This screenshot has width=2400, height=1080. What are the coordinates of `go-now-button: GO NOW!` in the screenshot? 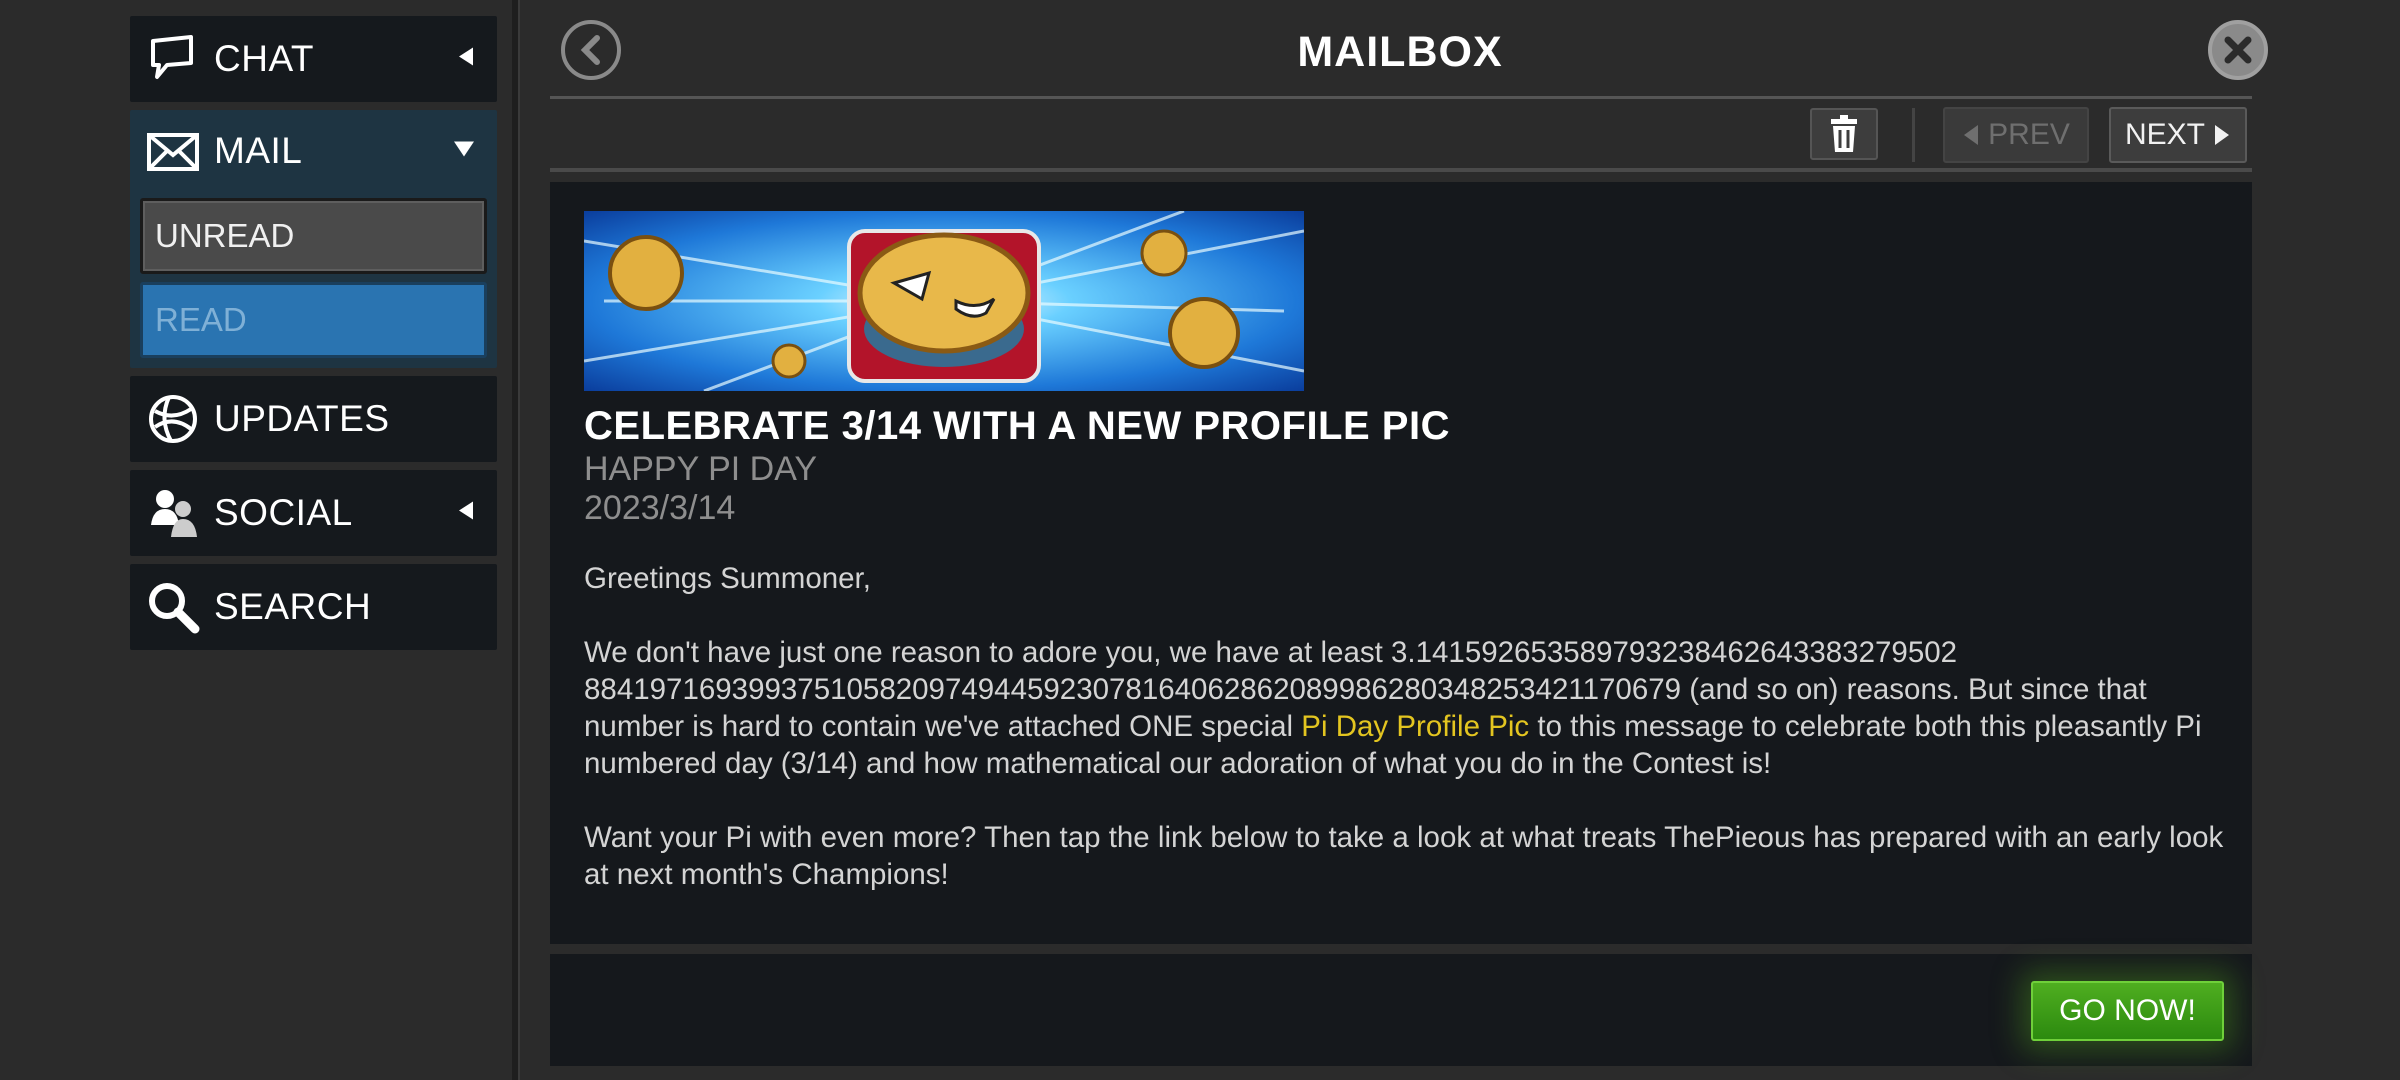 It's located at (2127, 1011).